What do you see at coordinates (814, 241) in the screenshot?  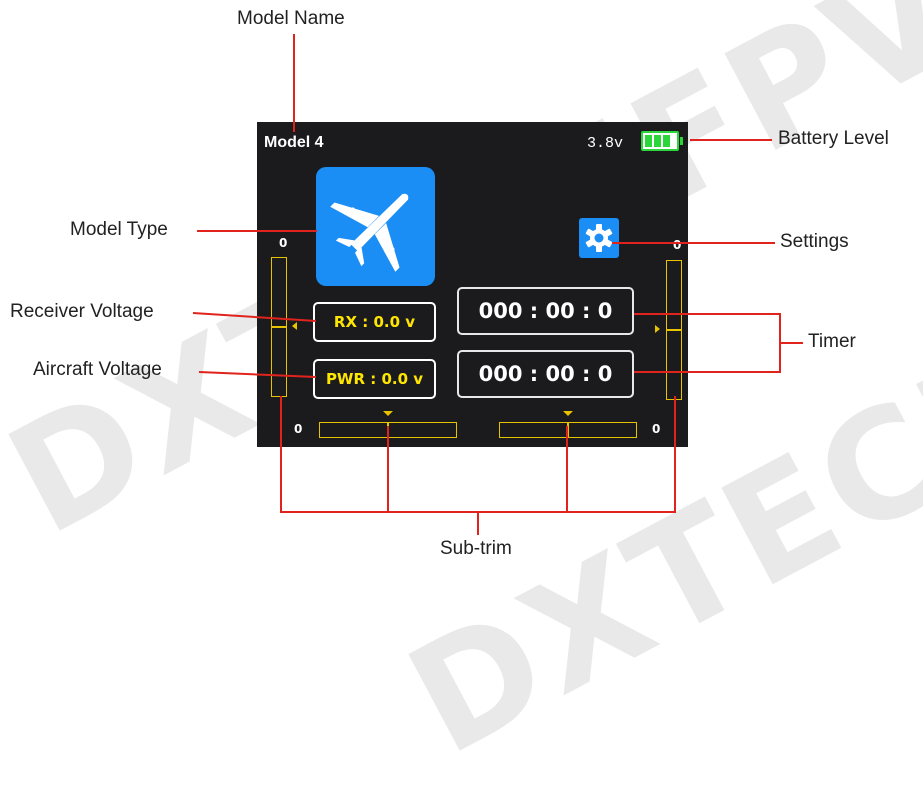 I see `callout-settings: Settings` at bounding box center [814, 241].